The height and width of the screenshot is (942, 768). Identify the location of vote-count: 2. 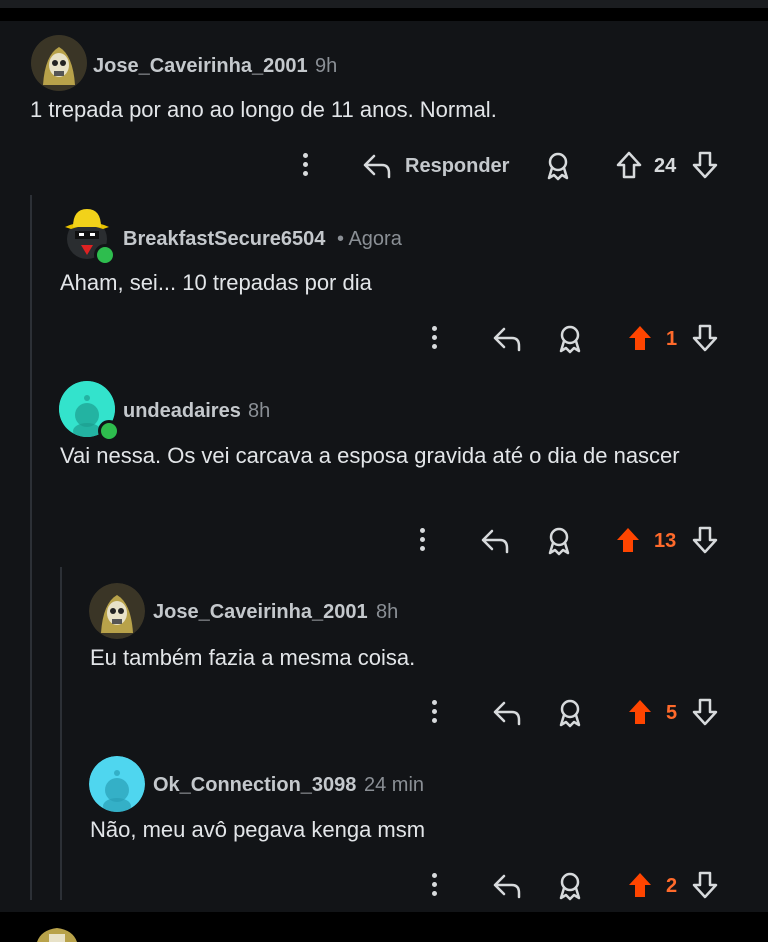
(672, 886).